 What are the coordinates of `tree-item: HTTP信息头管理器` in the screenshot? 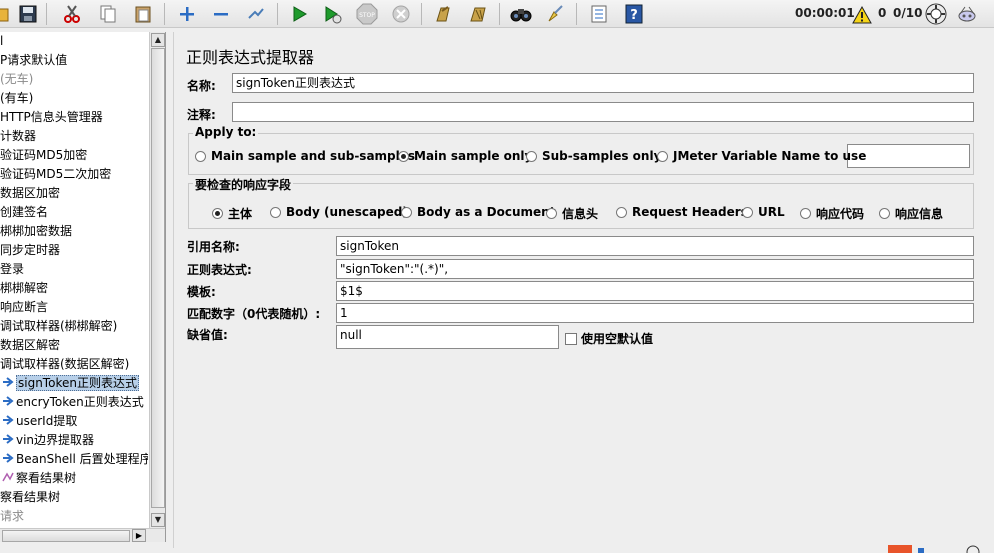 It's located at (51, 117).